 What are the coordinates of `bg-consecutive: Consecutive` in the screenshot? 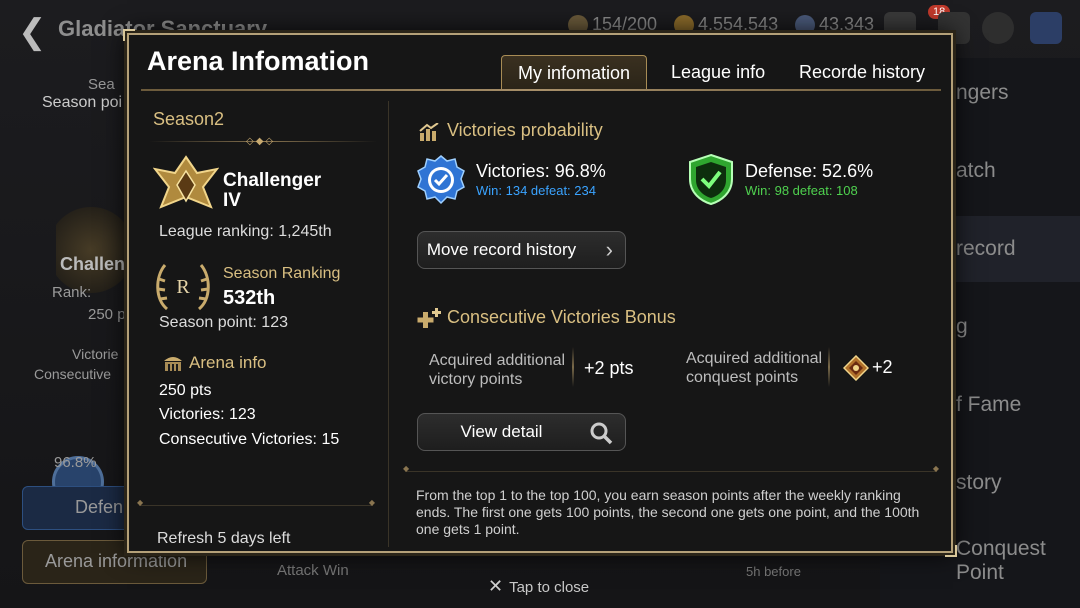 It's located at (73, 374).